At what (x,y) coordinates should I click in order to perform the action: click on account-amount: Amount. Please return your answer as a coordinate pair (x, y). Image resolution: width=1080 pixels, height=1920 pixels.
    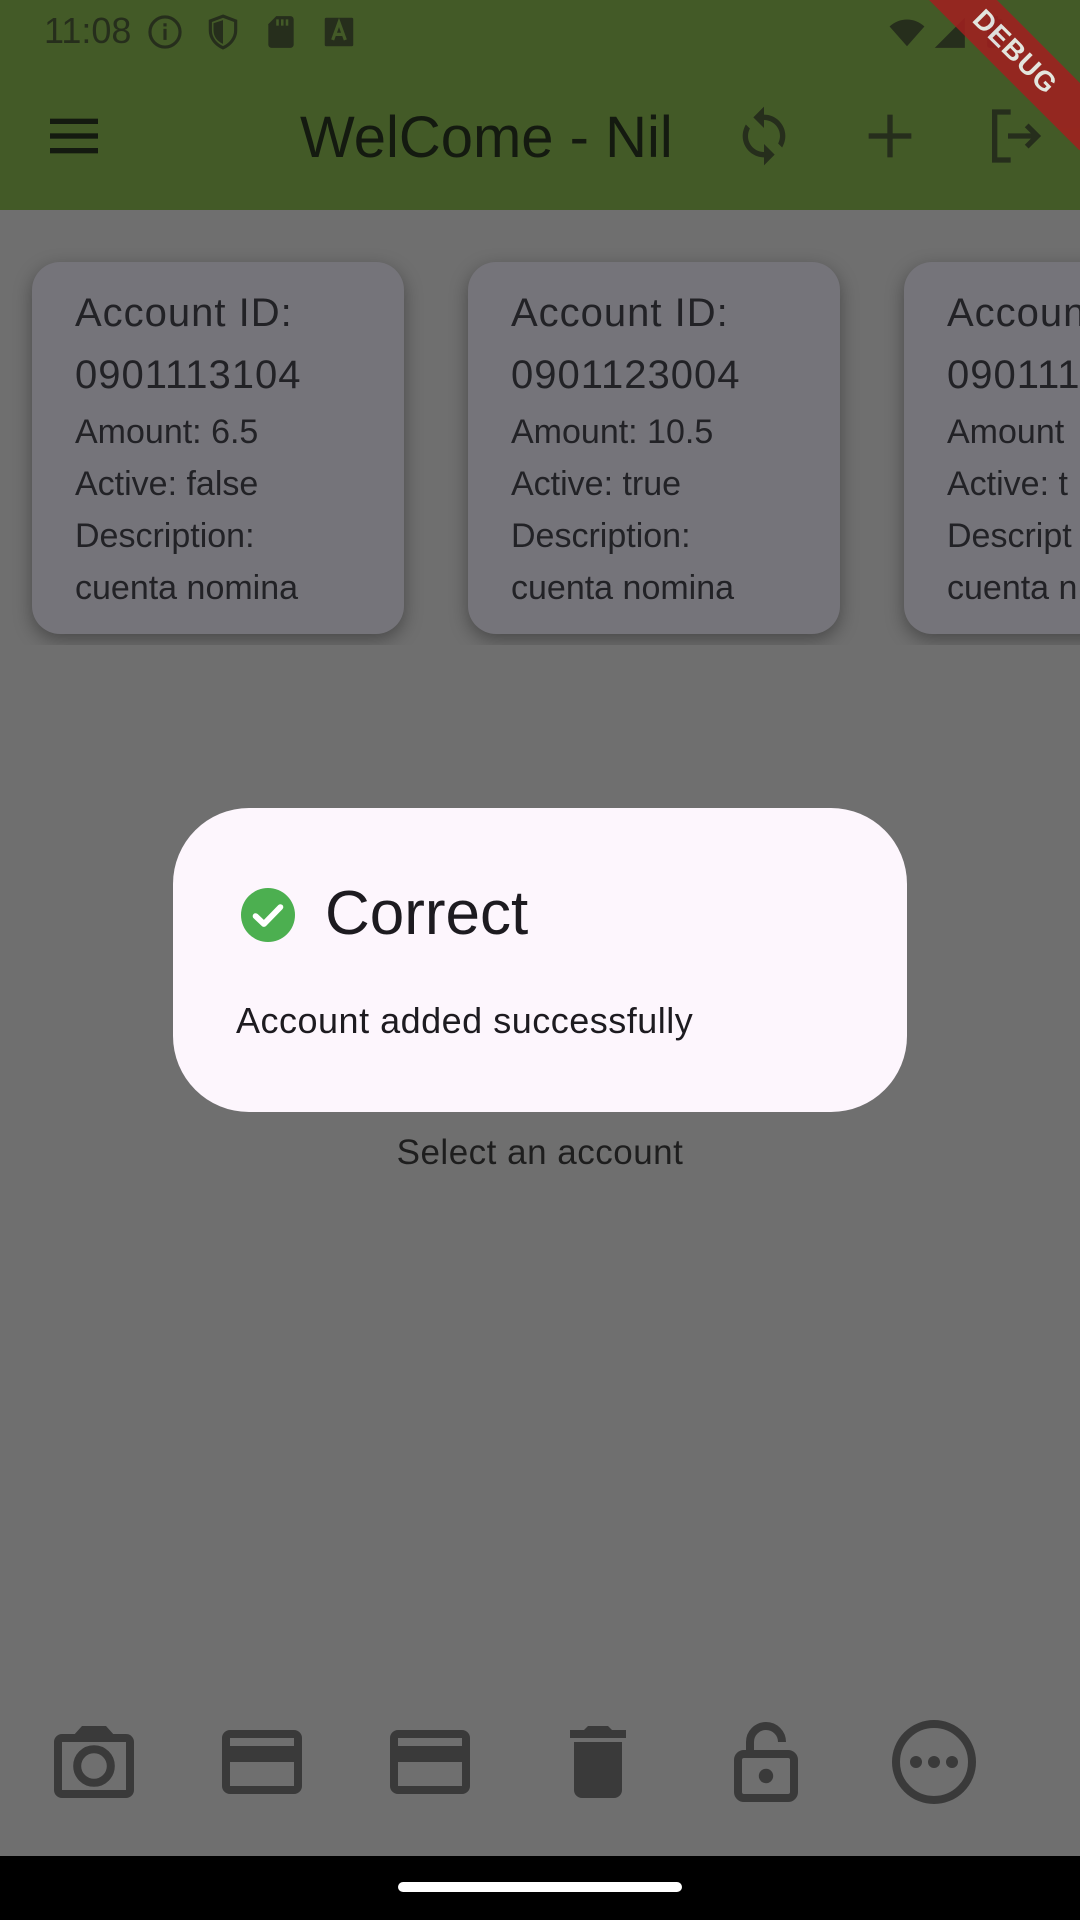
    Looking at the image, I should click on (1006, 432).